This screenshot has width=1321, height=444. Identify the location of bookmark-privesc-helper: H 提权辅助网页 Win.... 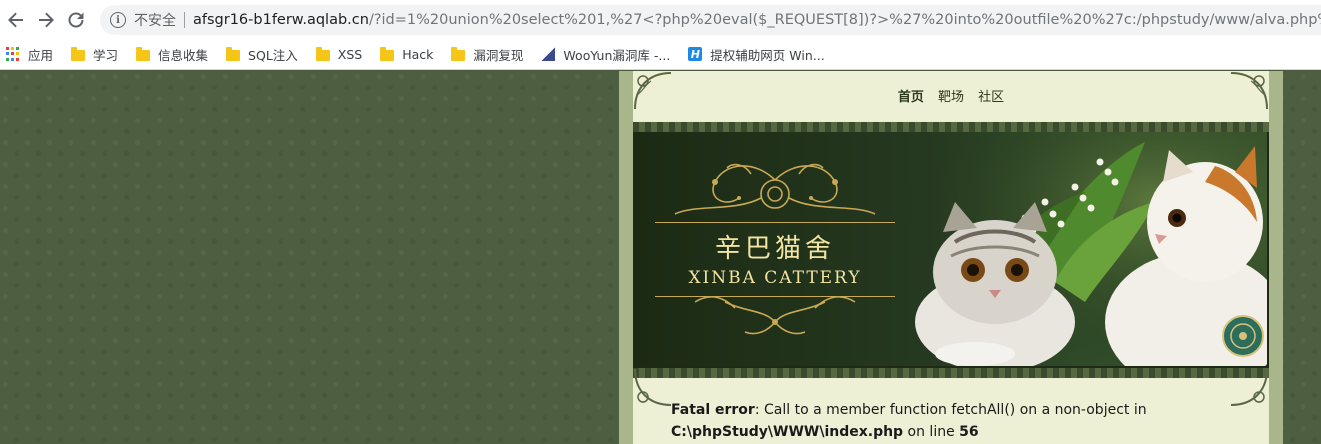
(761, 54).